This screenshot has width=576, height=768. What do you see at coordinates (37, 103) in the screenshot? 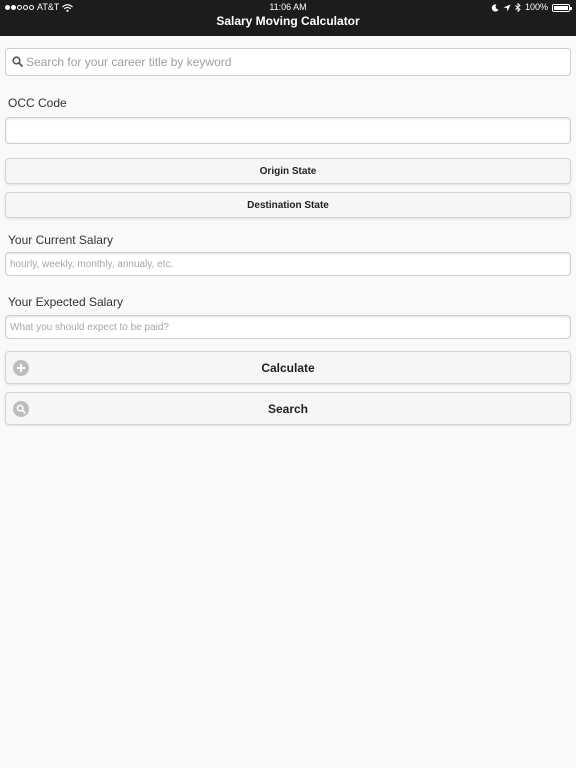
I see `occ-code-label: OCC Code` at bounding box center [37, 103].